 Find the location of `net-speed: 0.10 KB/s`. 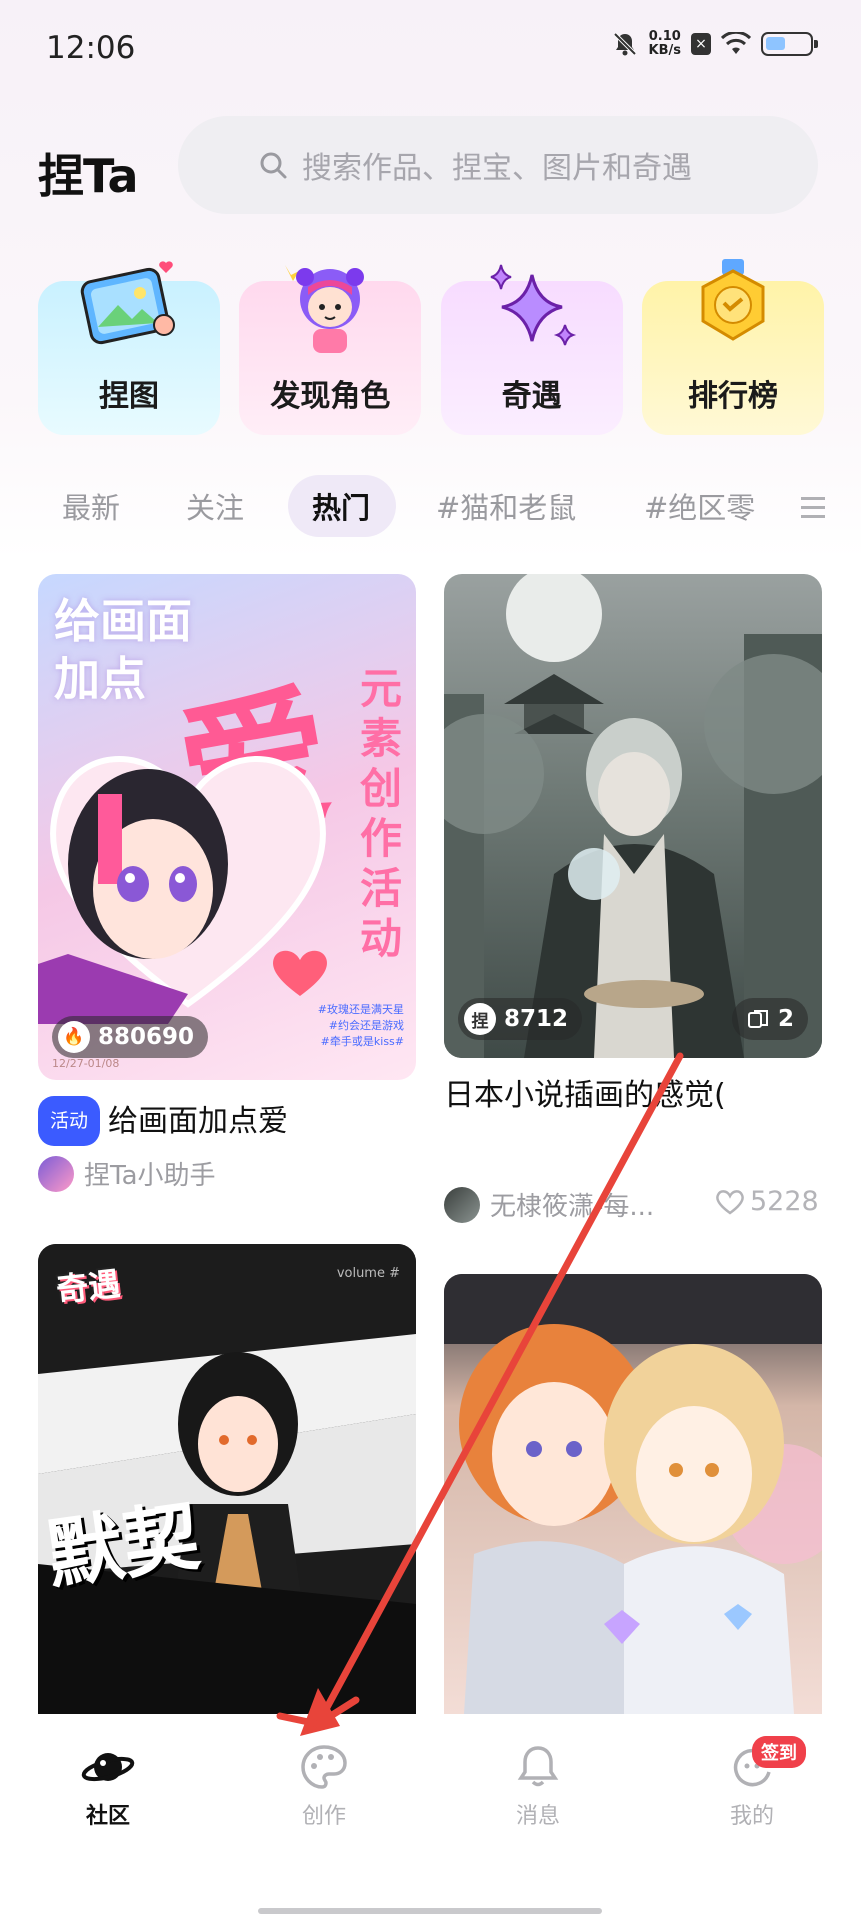

net-speed: 0.10 KB/s is located at coordinates (664, 43).